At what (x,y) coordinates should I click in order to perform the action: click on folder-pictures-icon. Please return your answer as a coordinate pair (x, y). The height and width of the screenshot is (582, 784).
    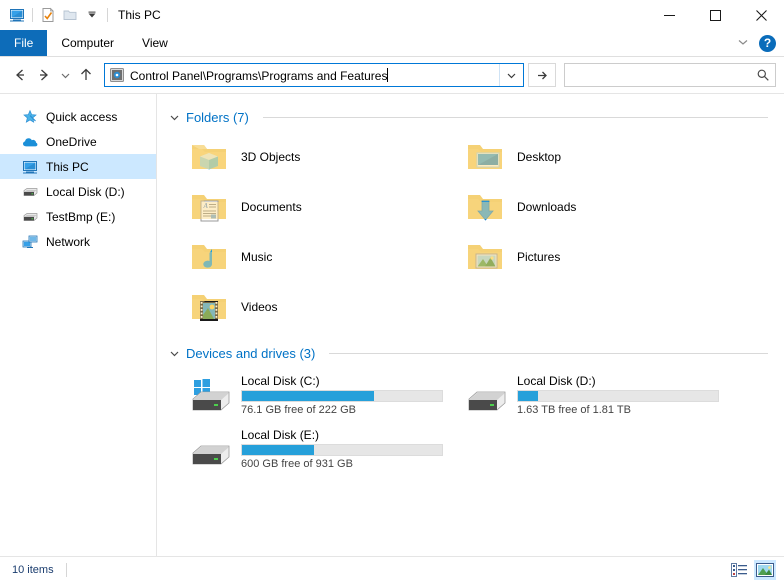
    Looking at the image, I should click on (485, 257).